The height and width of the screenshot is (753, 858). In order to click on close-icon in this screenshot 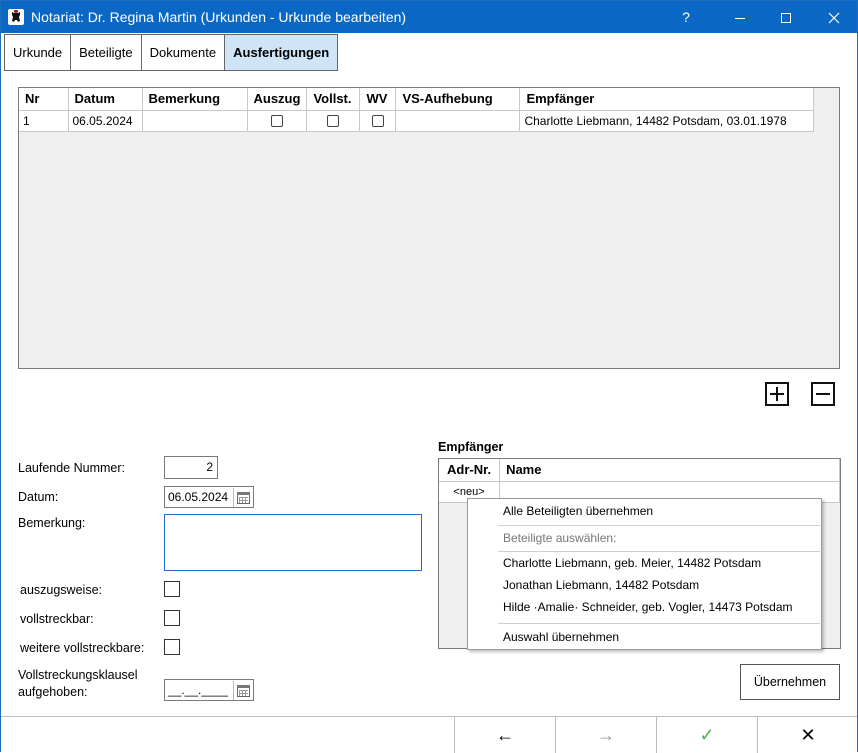, I will do `click(834, 18)`.